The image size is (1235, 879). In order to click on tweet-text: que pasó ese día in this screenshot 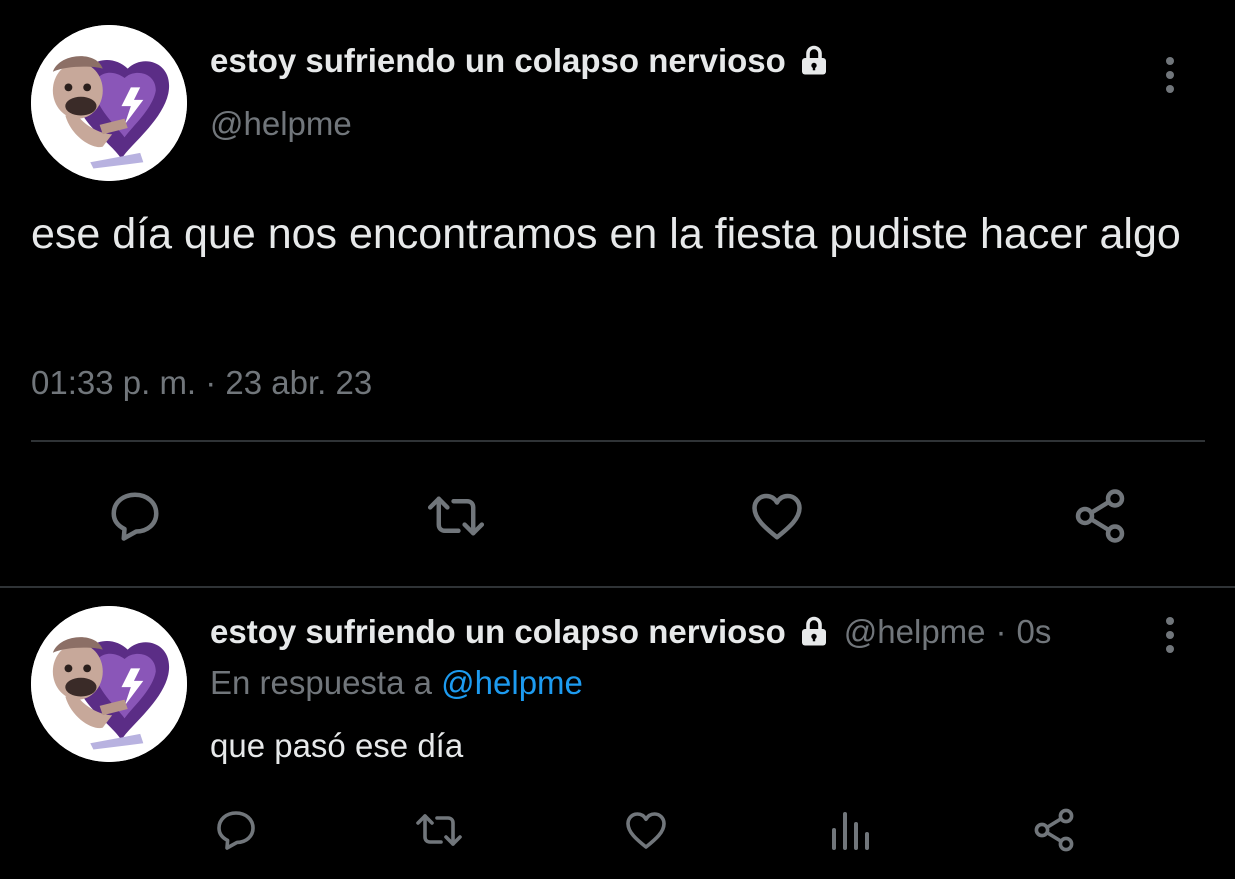, I will do `click(337, 745)`.